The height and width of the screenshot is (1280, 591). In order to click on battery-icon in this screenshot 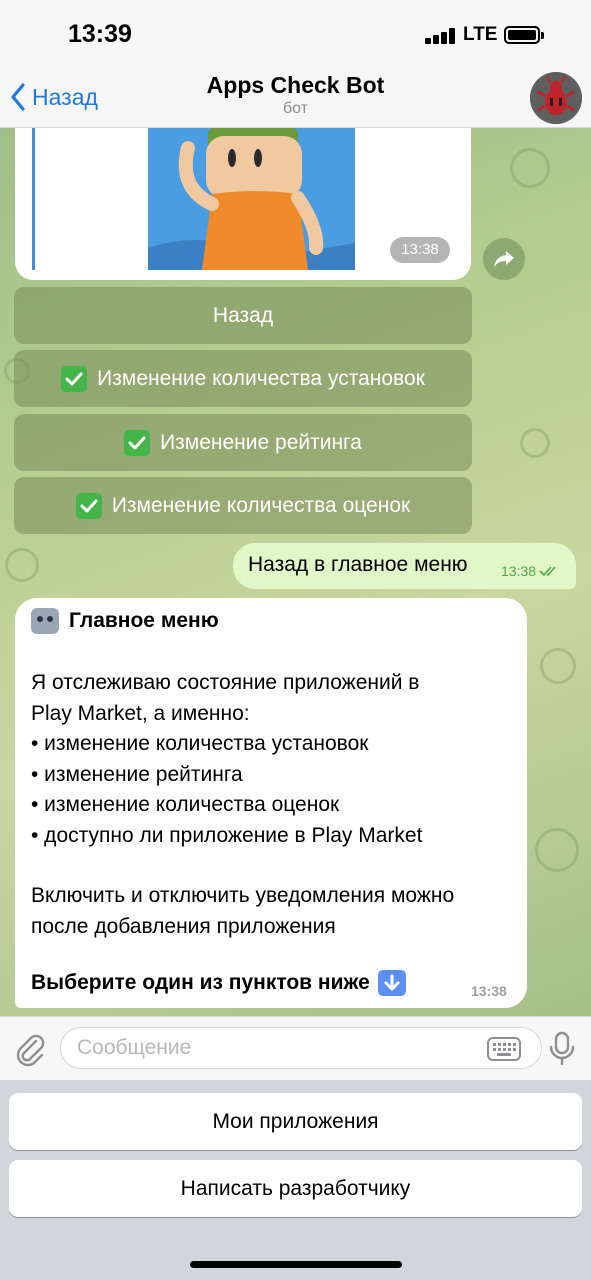, I will do `click(524, 35)`.